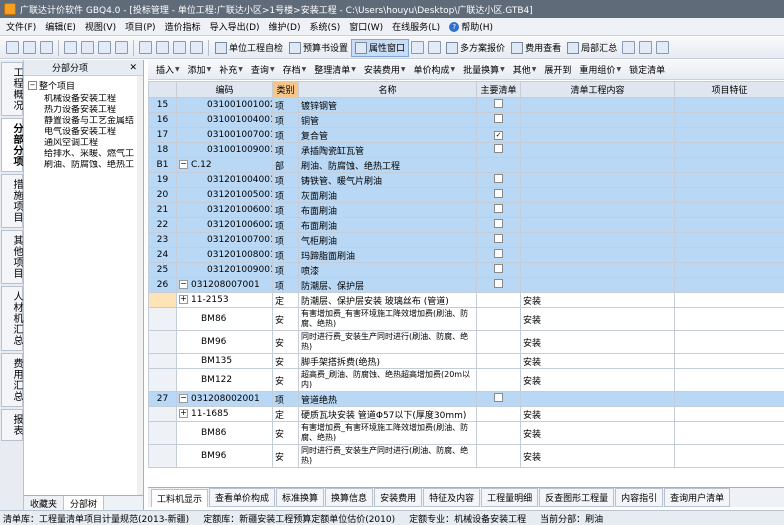  What do you see at coordinates (592, 48) in the screenshot?
I see `local-summary-button: 局部汇总` at bounding box center [592, 48].